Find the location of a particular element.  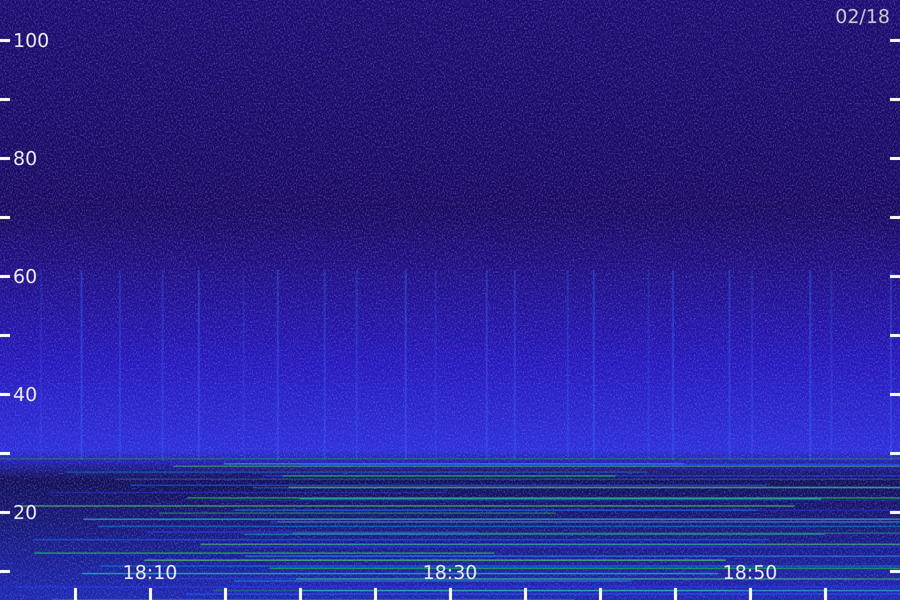

y-axis-label: 100 is located at coordinates (31, 41).